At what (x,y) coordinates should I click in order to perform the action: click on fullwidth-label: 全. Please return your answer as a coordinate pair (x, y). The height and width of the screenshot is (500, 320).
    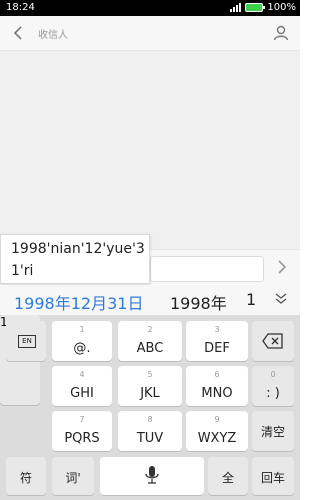
    Looking at the image, I should click on (227, 478).